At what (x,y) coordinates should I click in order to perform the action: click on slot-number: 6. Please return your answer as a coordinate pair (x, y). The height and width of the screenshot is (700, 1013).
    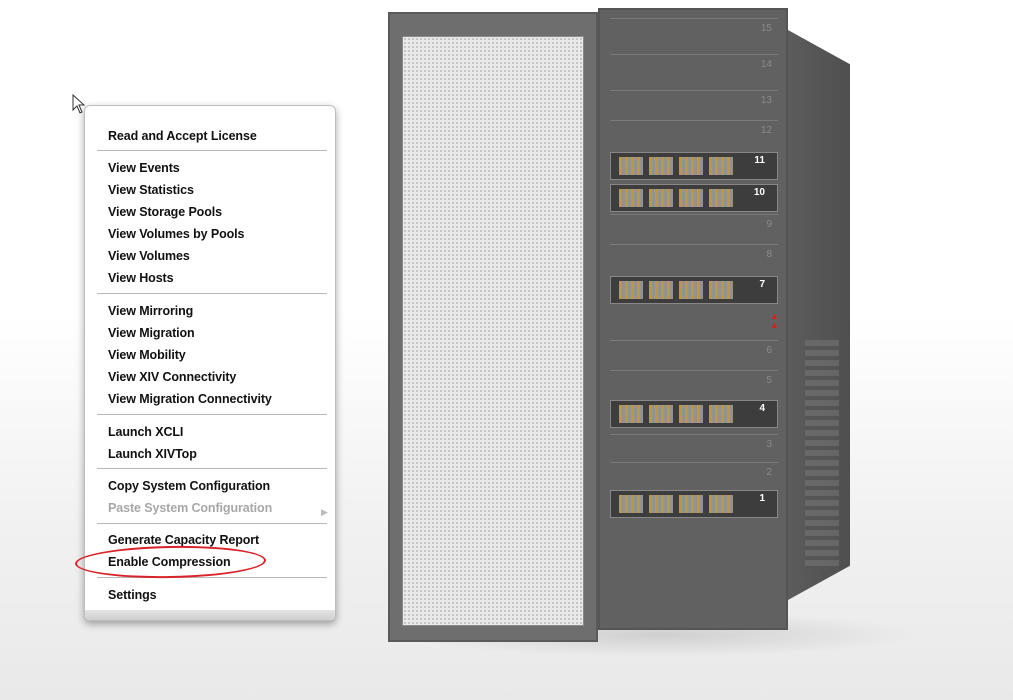
    Looking at the image, I should click on (769, 350).